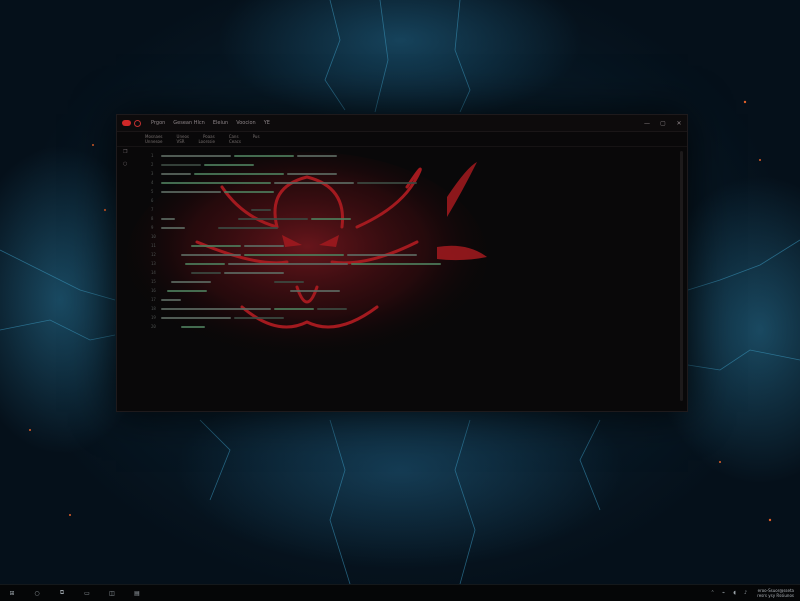 The width and height of the screenshot is (800, 601). What do you see at coordinates (153, 326) in the screenshot?
I see `line-number: 20` at bounding box center [153, 326].